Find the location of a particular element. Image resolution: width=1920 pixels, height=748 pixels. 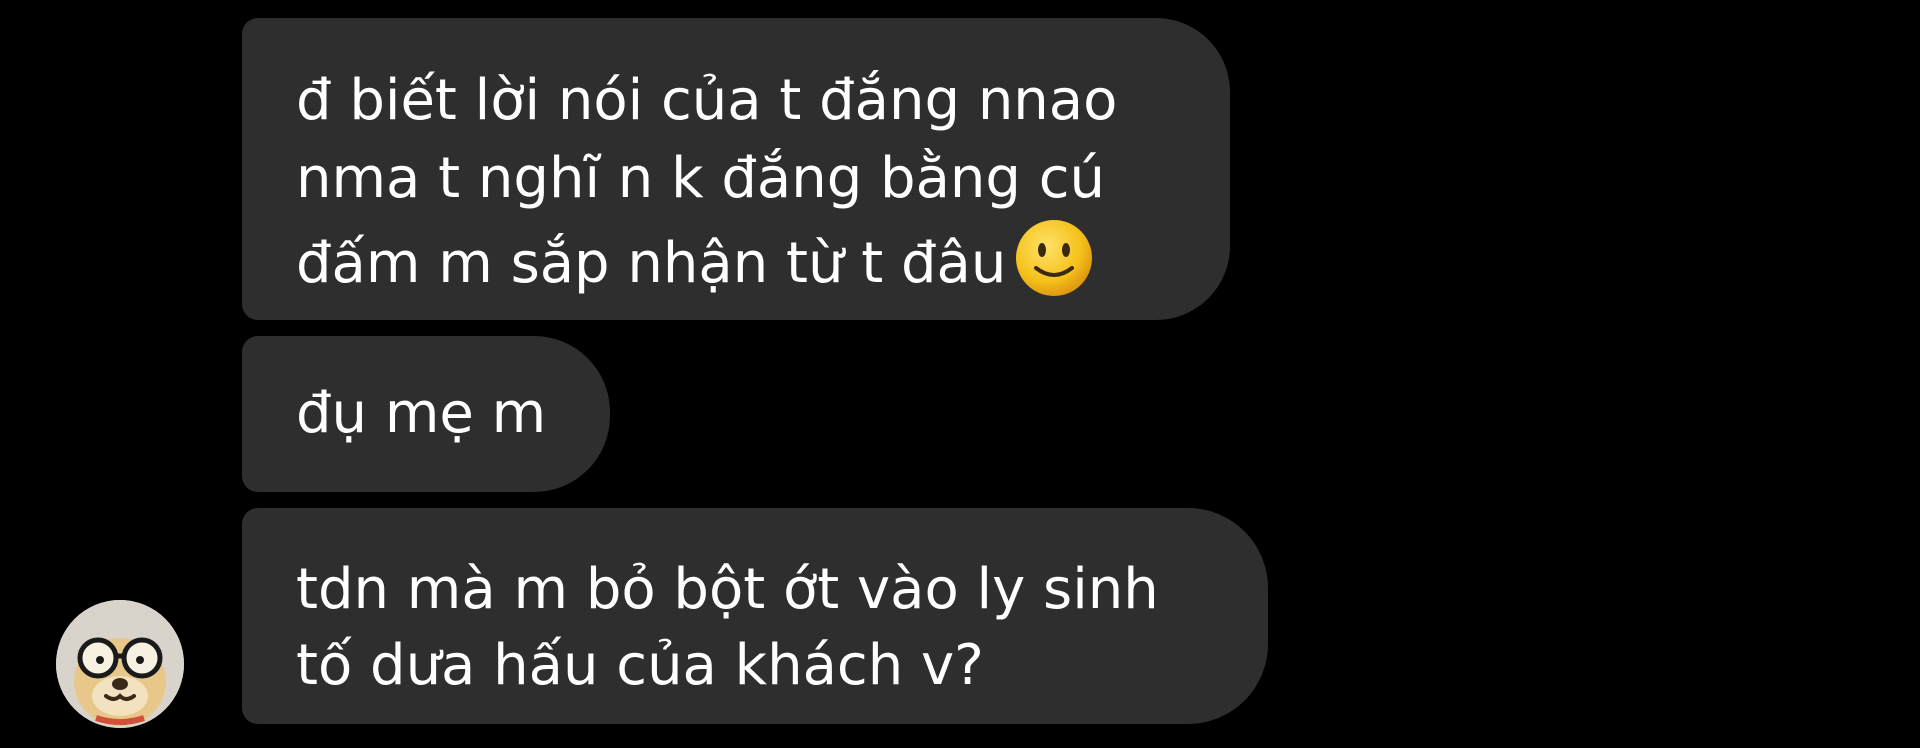

message-bubble: đụ mẹ m is located at coordinates (426, 414).